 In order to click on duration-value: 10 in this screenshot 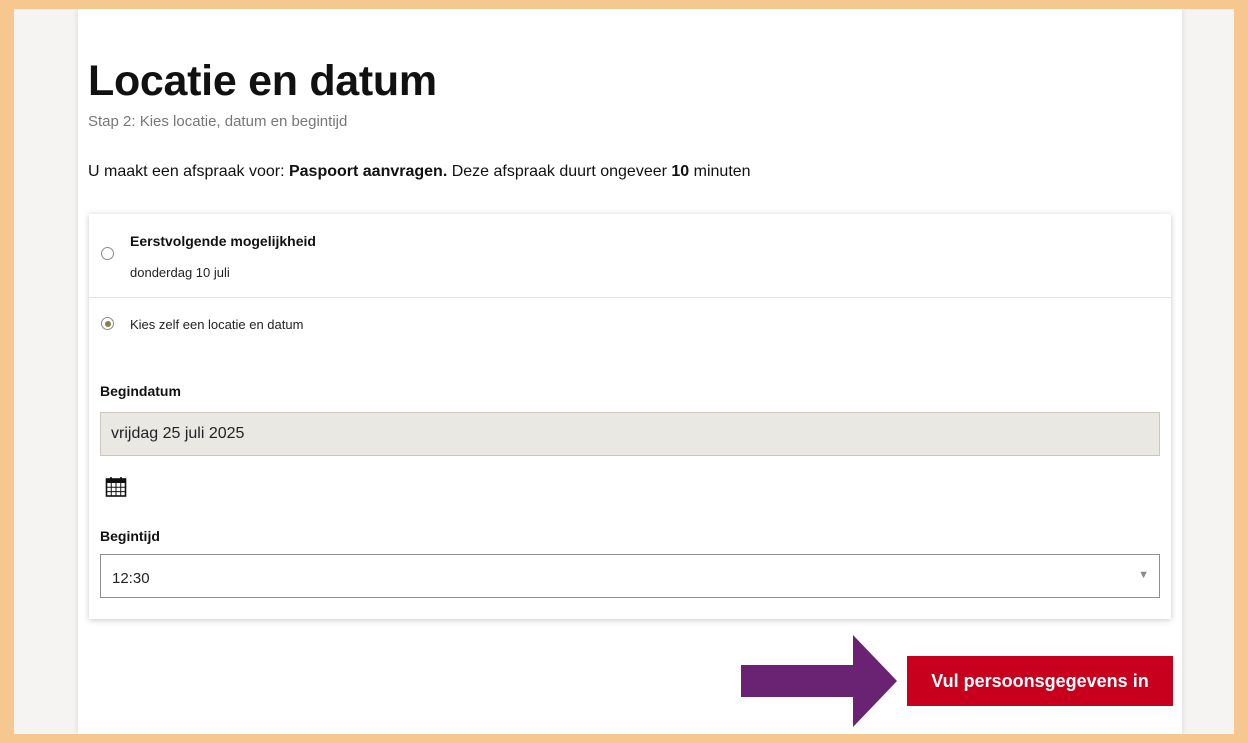, I will do `click(680, 171)`.